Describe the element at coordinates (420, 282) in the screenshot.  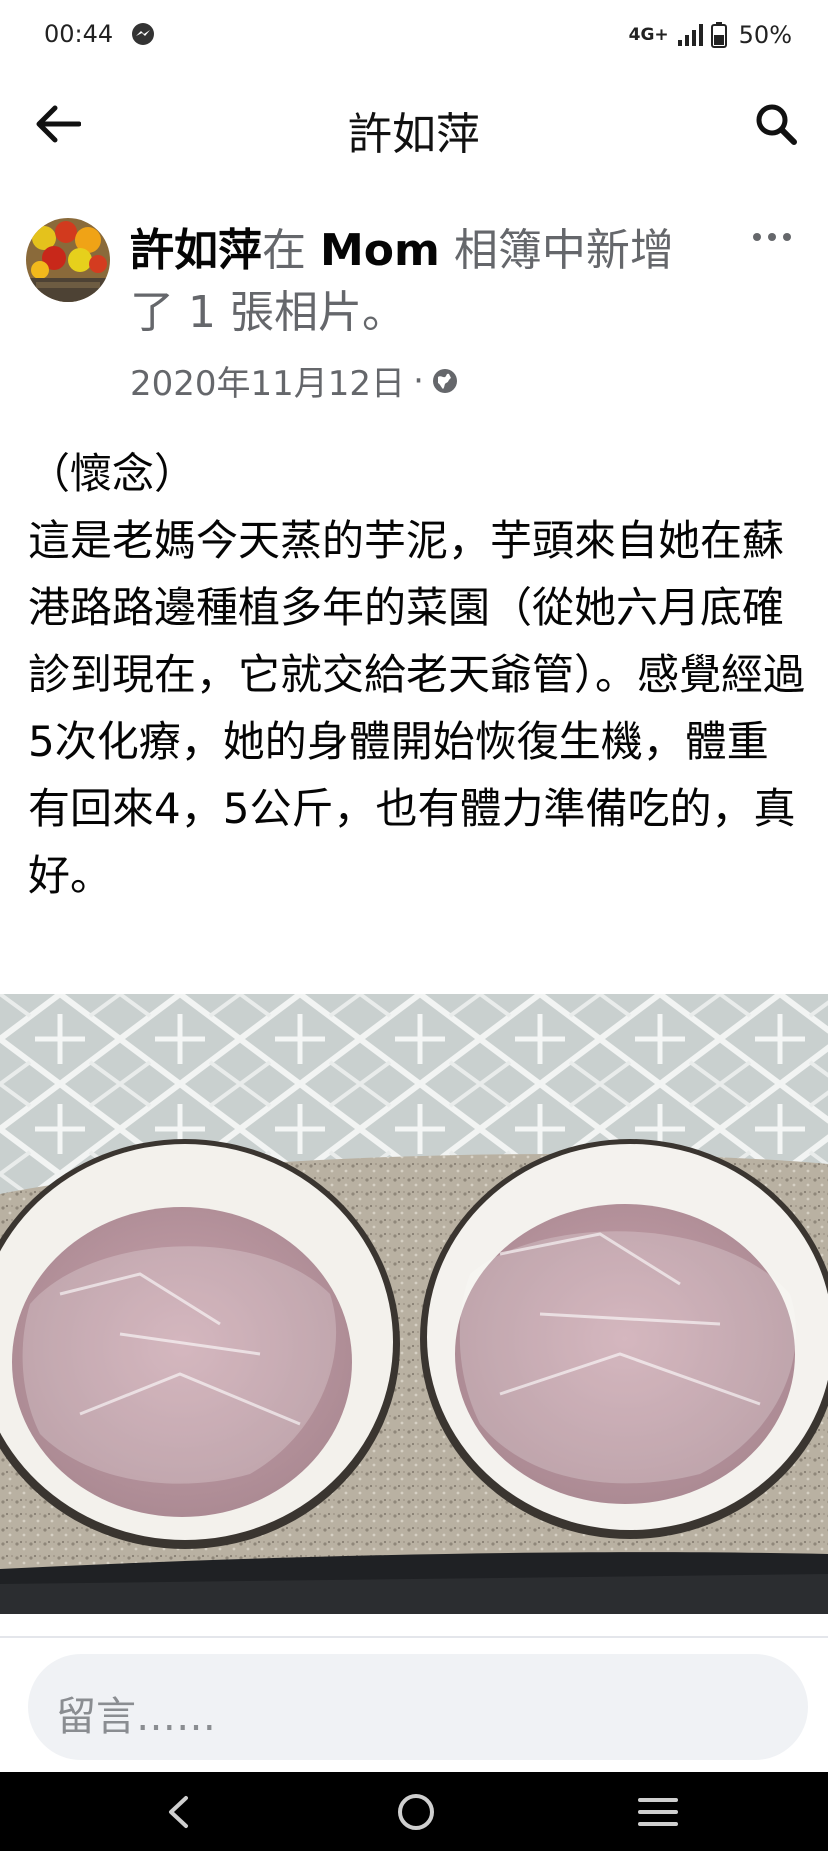
I see `post-headline: 許如萍在 Mom 相簿中新增了 1 張相片。` at that location.